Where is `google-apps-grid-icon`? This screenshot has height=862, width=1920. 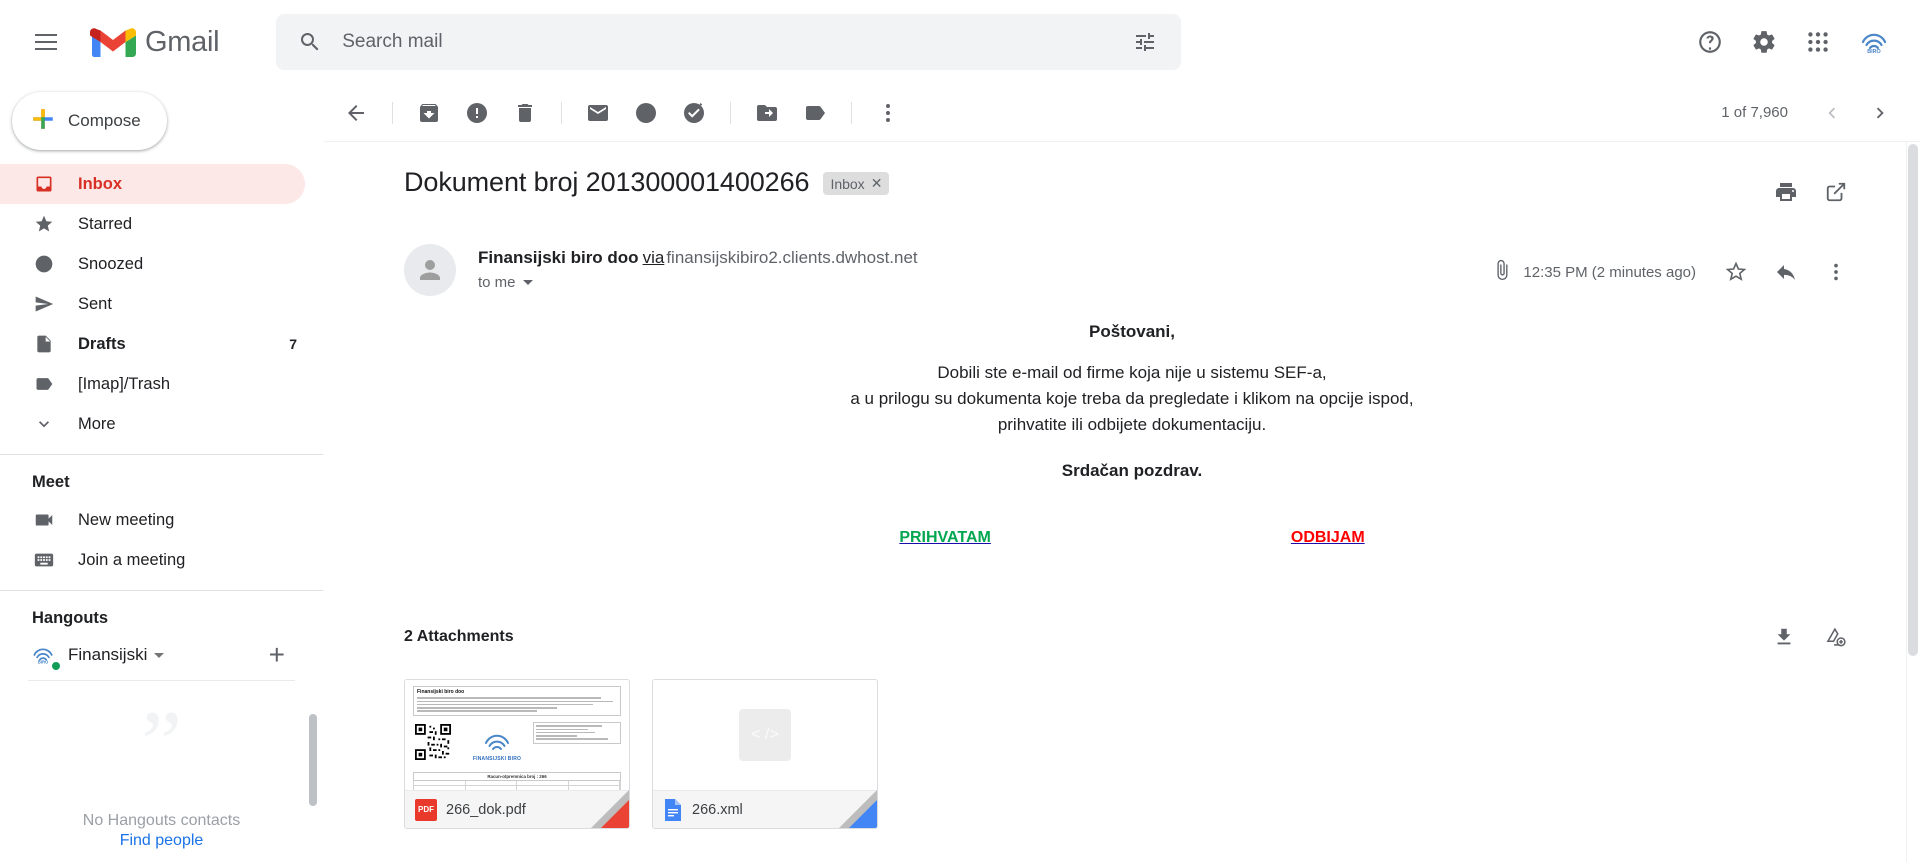
google-apps-grid-icon is located at coordinates (1818, 42).